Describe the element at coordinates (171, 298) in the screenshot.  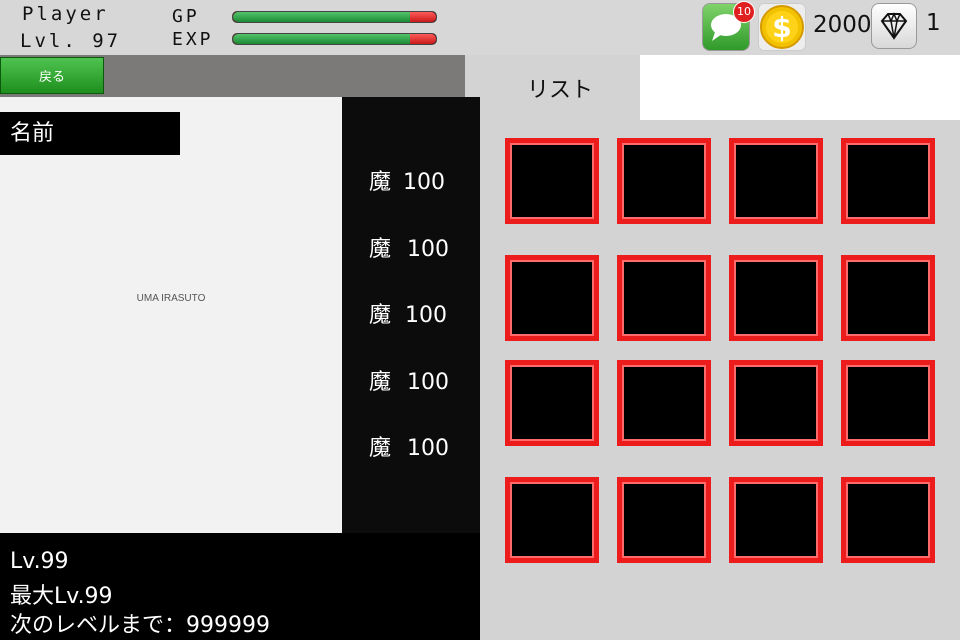
I see `portrait-placeholder-label: UMA IRASUTO` at that location.